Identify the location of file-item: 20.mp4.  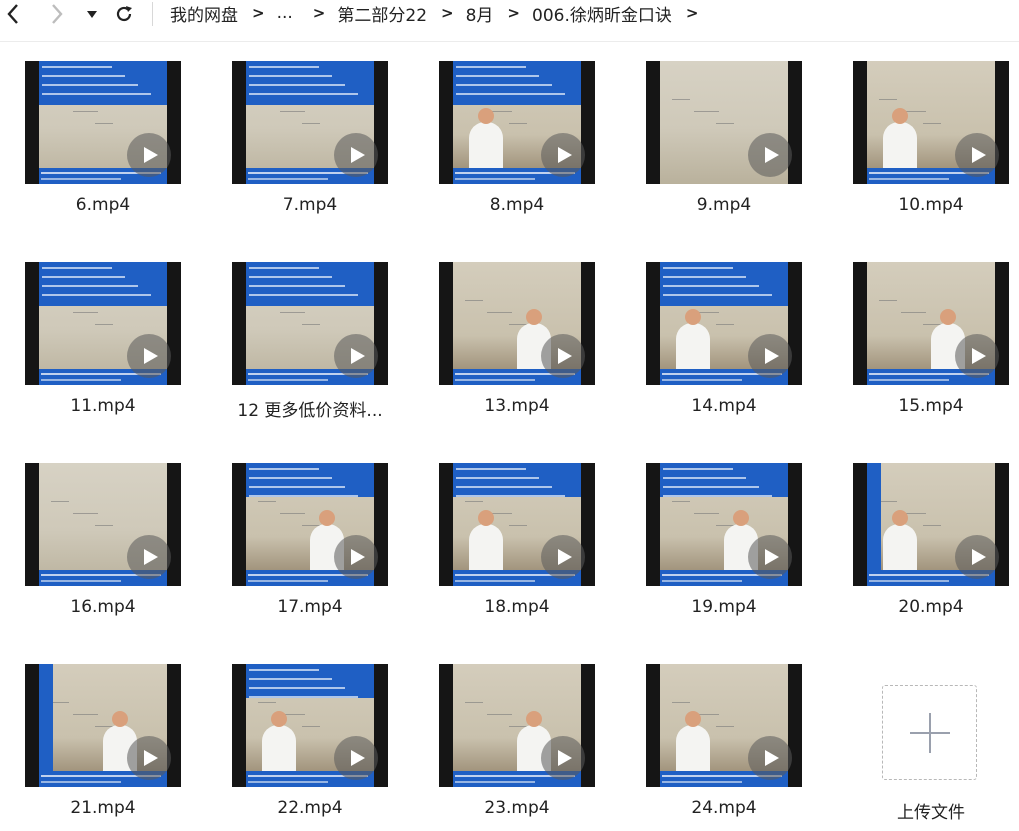
(931, 543).